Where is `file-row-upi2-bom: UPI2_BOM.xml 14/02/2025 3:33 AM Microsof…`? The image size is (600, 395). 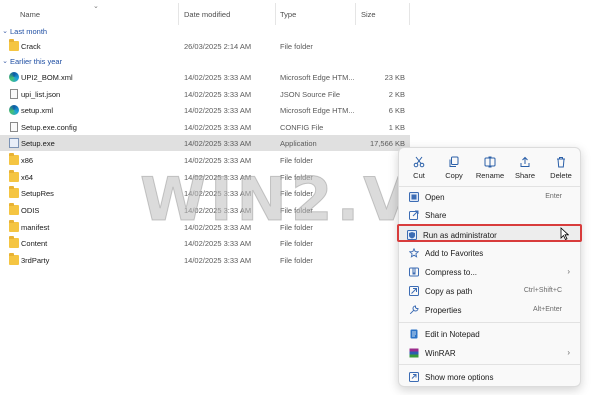 file-row-upi2-bom: UPI2_BOM.xml 14/02/2025 3:33 AM Microsof… is located at coordinates (205, 77).